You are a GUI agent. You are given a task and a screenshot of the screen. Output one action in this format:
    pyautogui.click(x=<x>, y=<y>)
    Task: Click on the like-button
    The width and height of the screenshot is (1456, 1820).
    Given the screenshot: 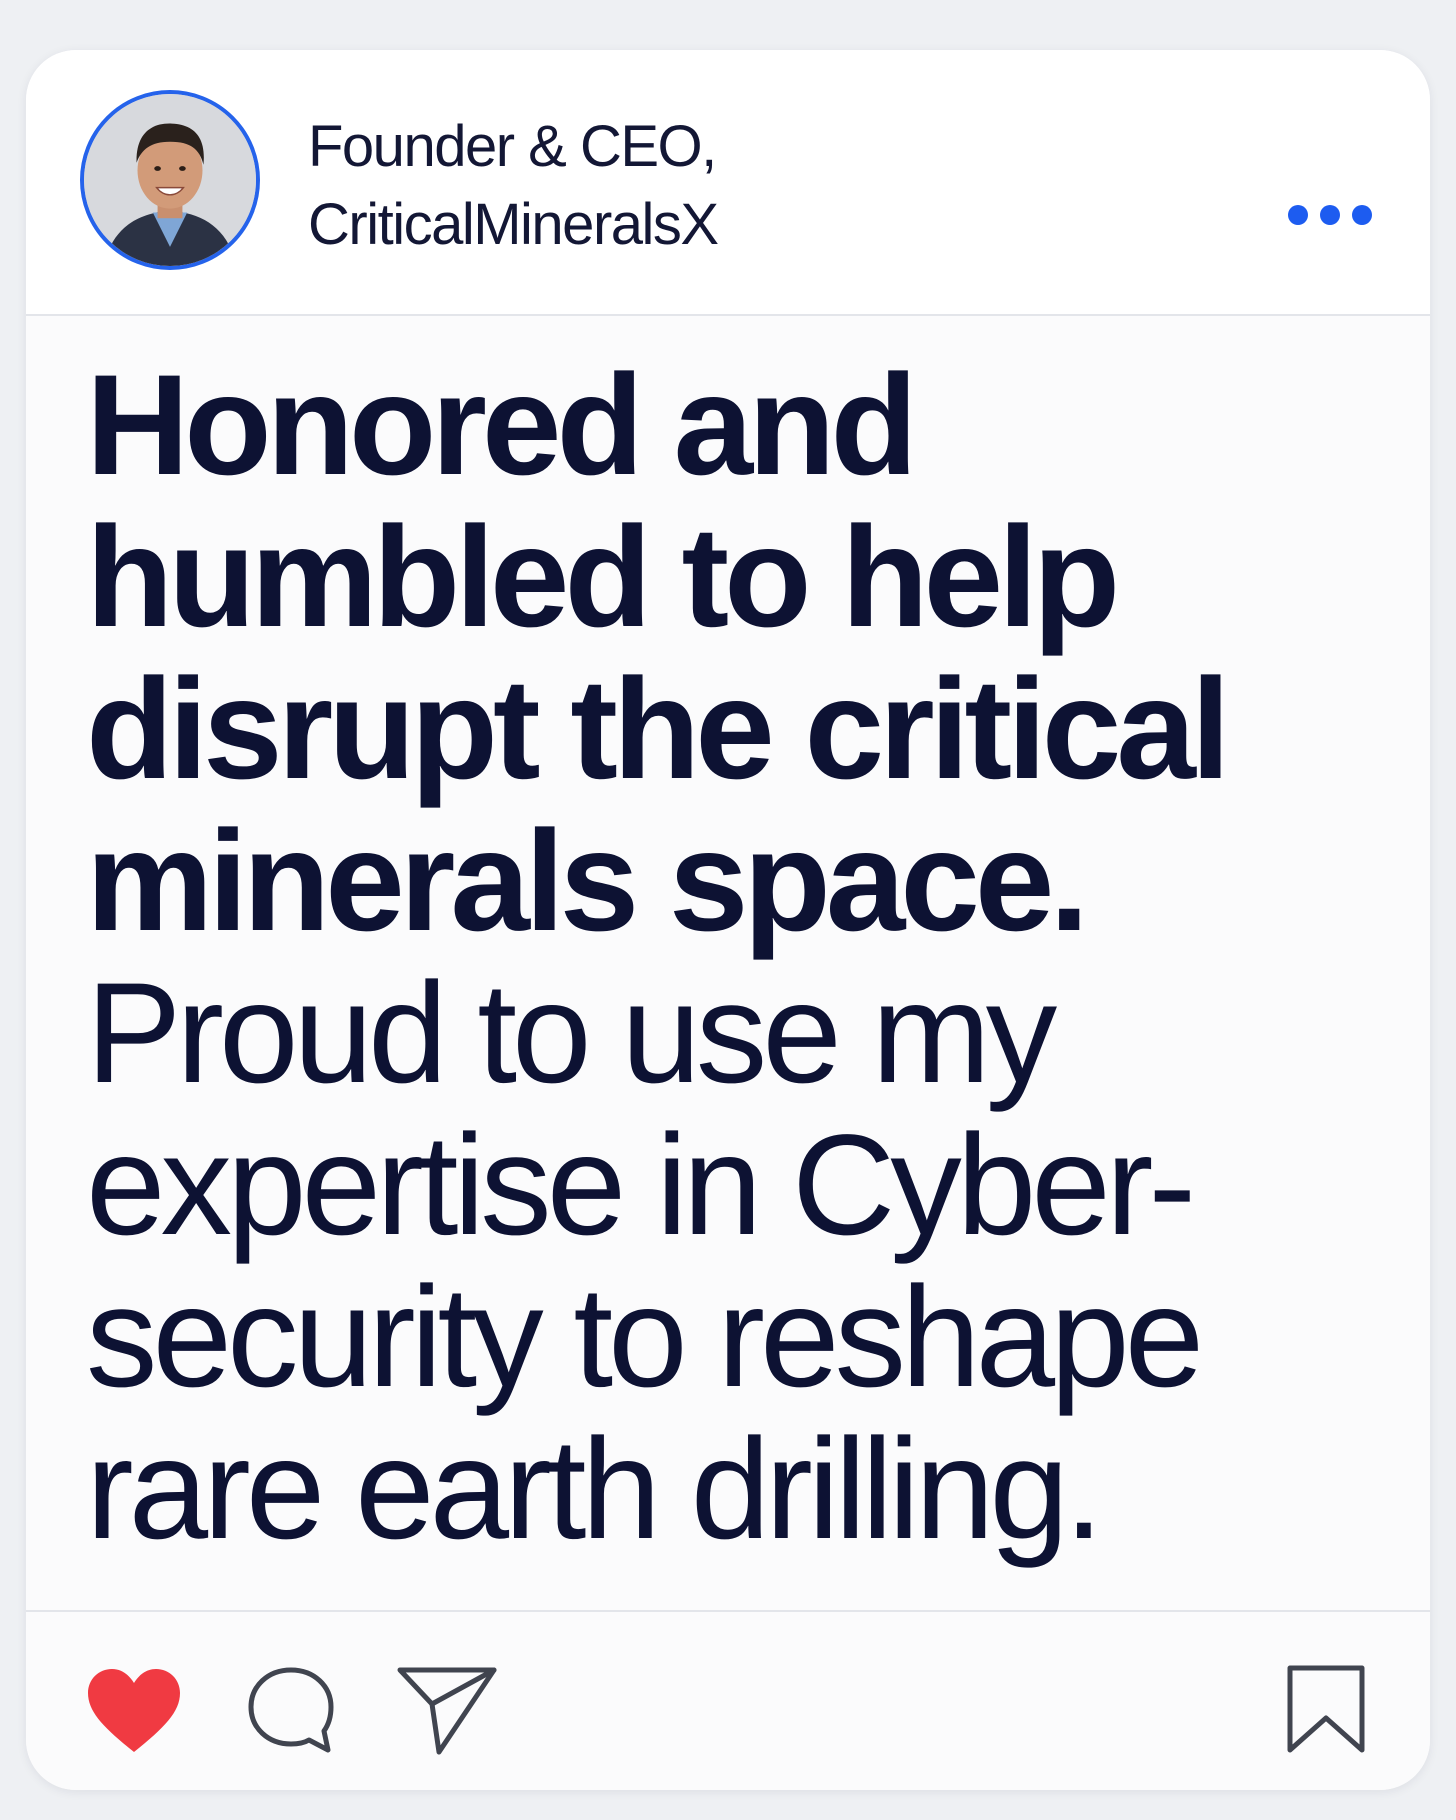 What is the action you would take?
    pyautogui.click(x=134, y=1711)
    